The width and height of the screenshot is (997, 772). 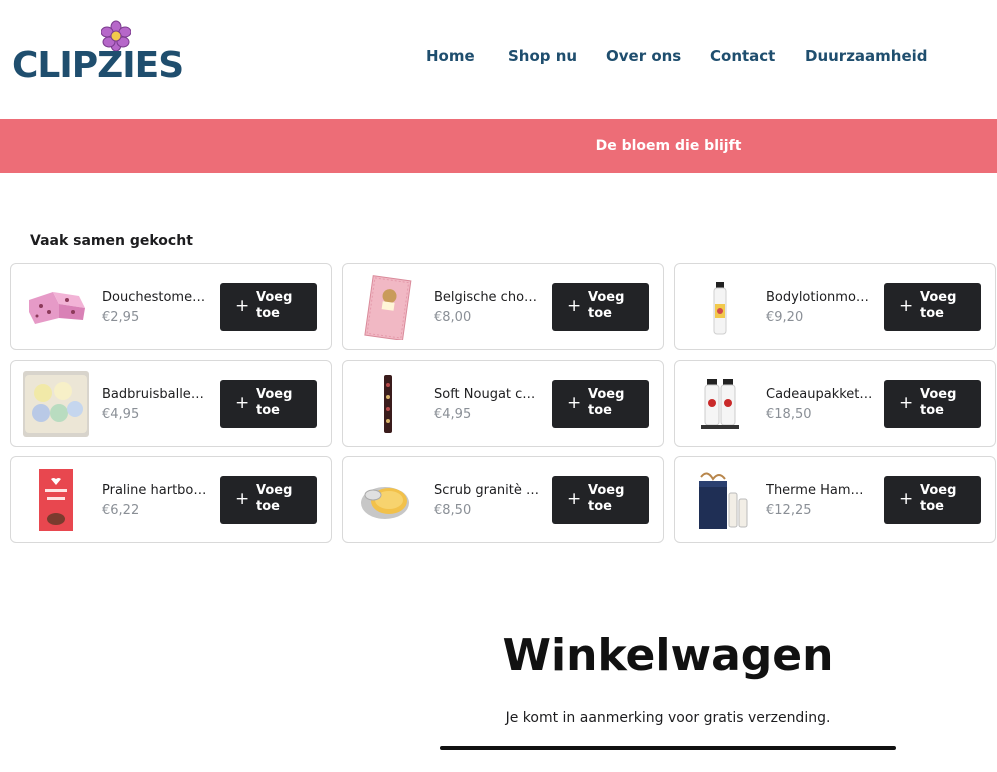 What do you see at coordinates (111, 241) in the screenshot?
I see `section-title: Vaak samen gekocht` at bounding box center [111, 241].